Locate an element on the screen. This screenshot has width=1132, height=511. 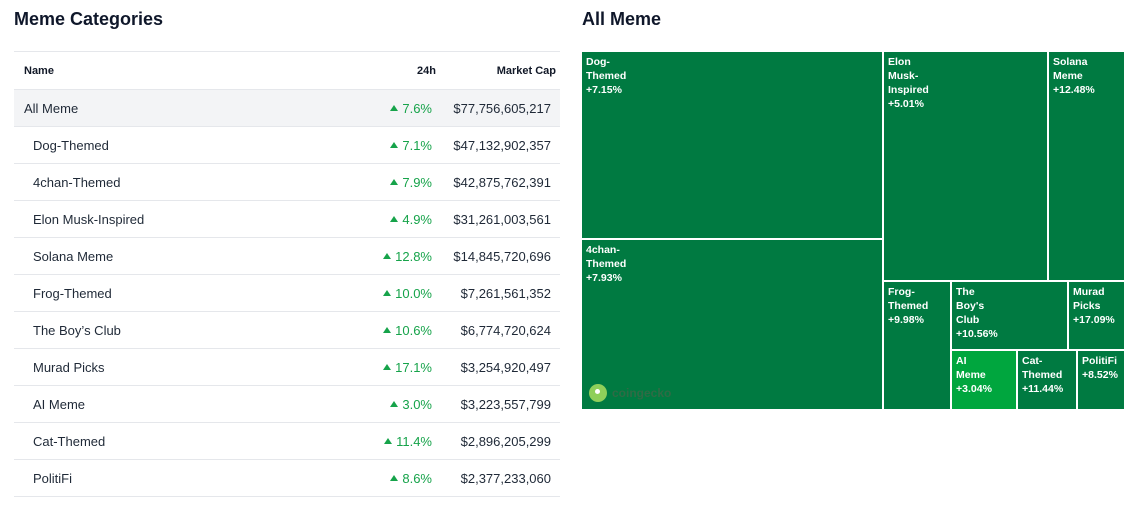
change-24h: 3.0% is located at coordinates (387, 404).